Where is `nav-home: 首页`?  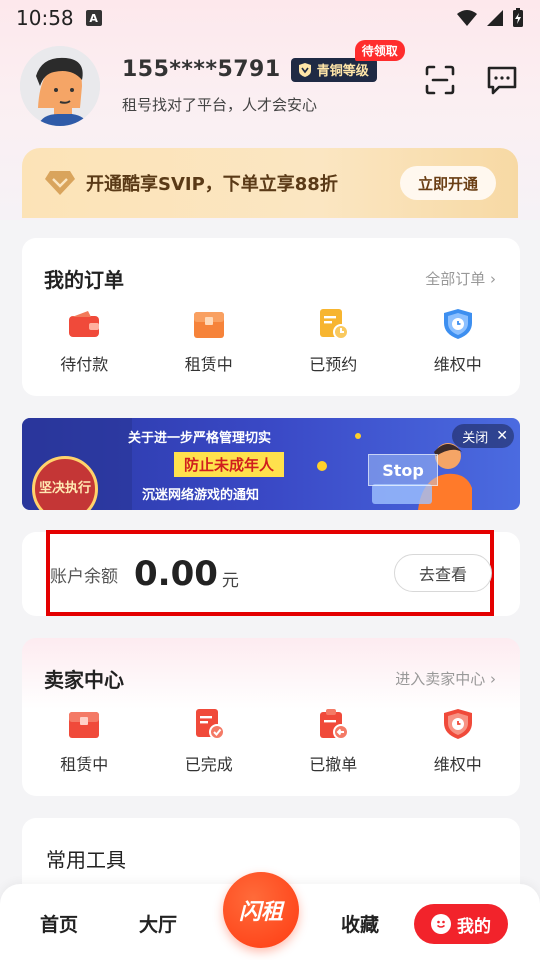
nav-home: 首页 is located at coordinates (59, 923).